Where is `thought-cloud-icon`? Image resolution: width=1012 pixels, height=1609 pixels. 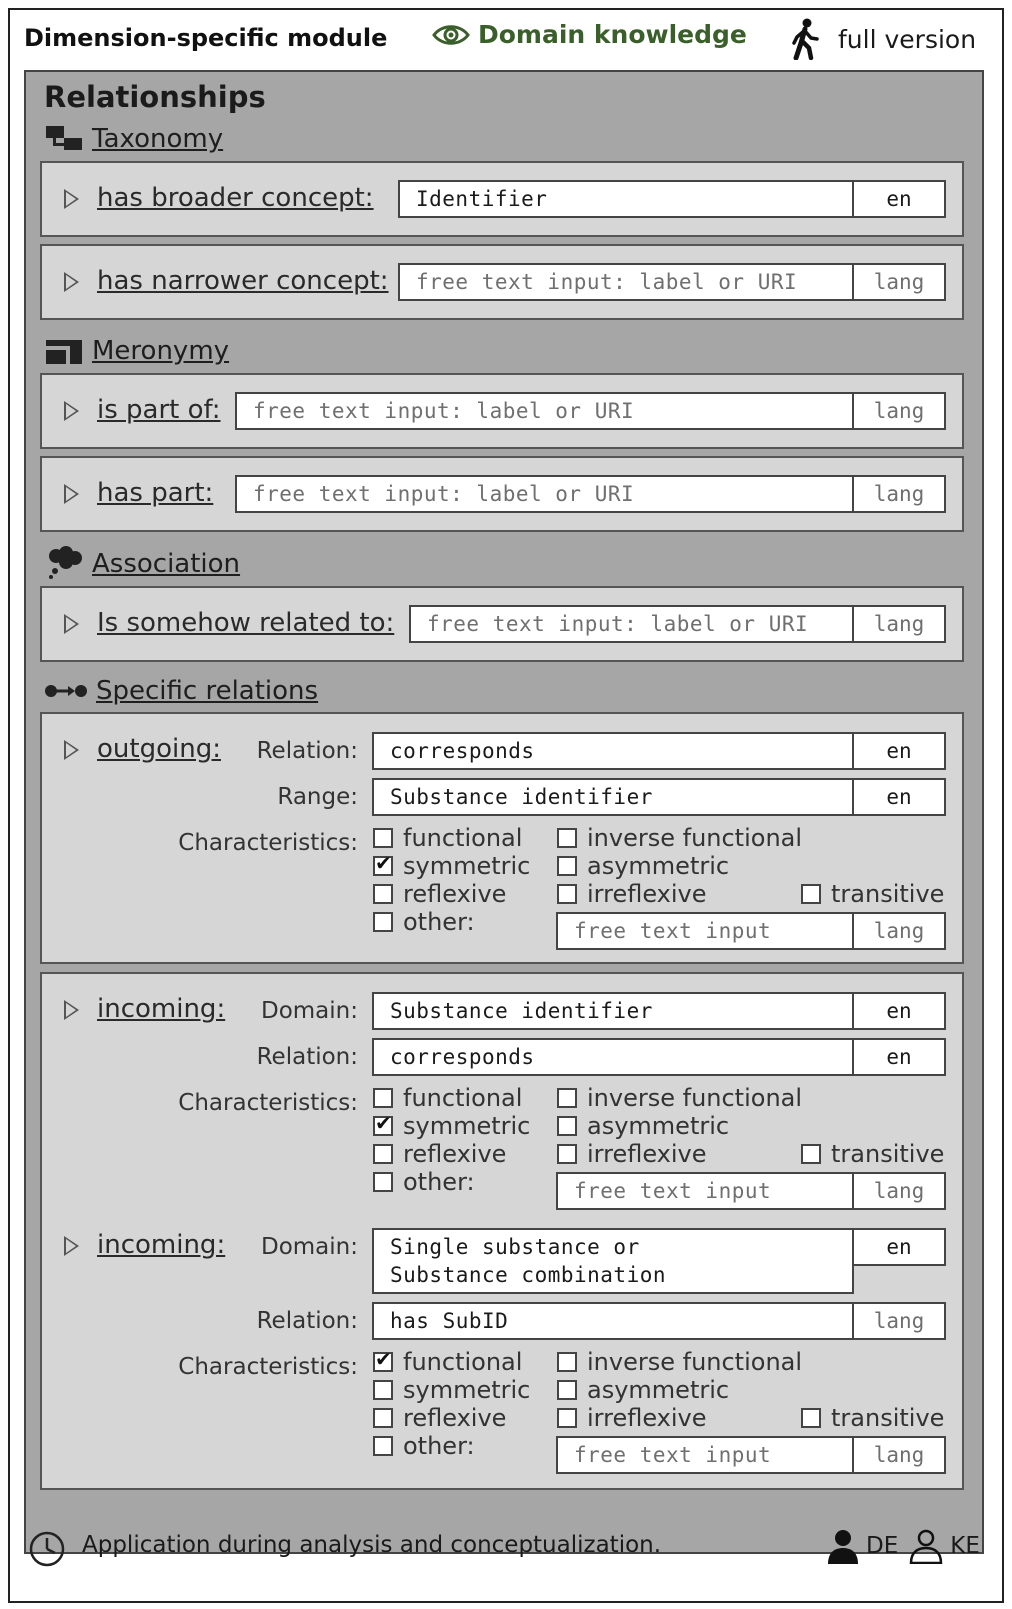 thought-cloud-icon is located at coordinates (65, 562).